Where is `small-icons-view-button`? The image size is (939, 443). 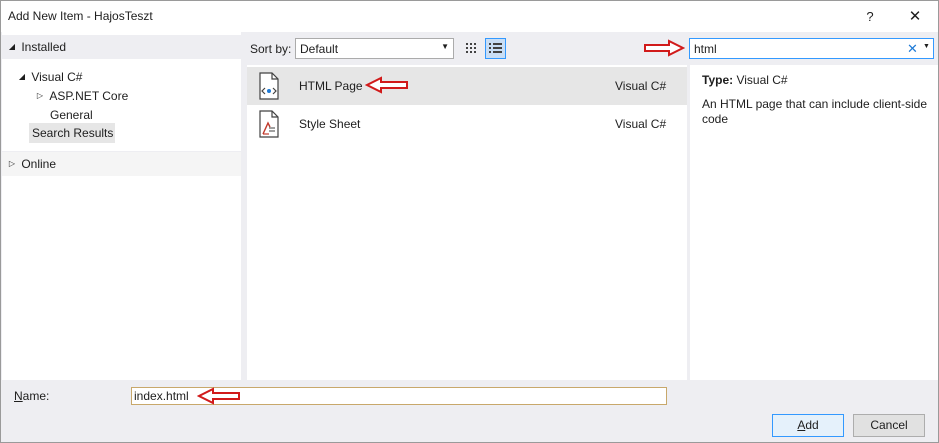 small-icons-view-button is located at coordinates (471, 48).